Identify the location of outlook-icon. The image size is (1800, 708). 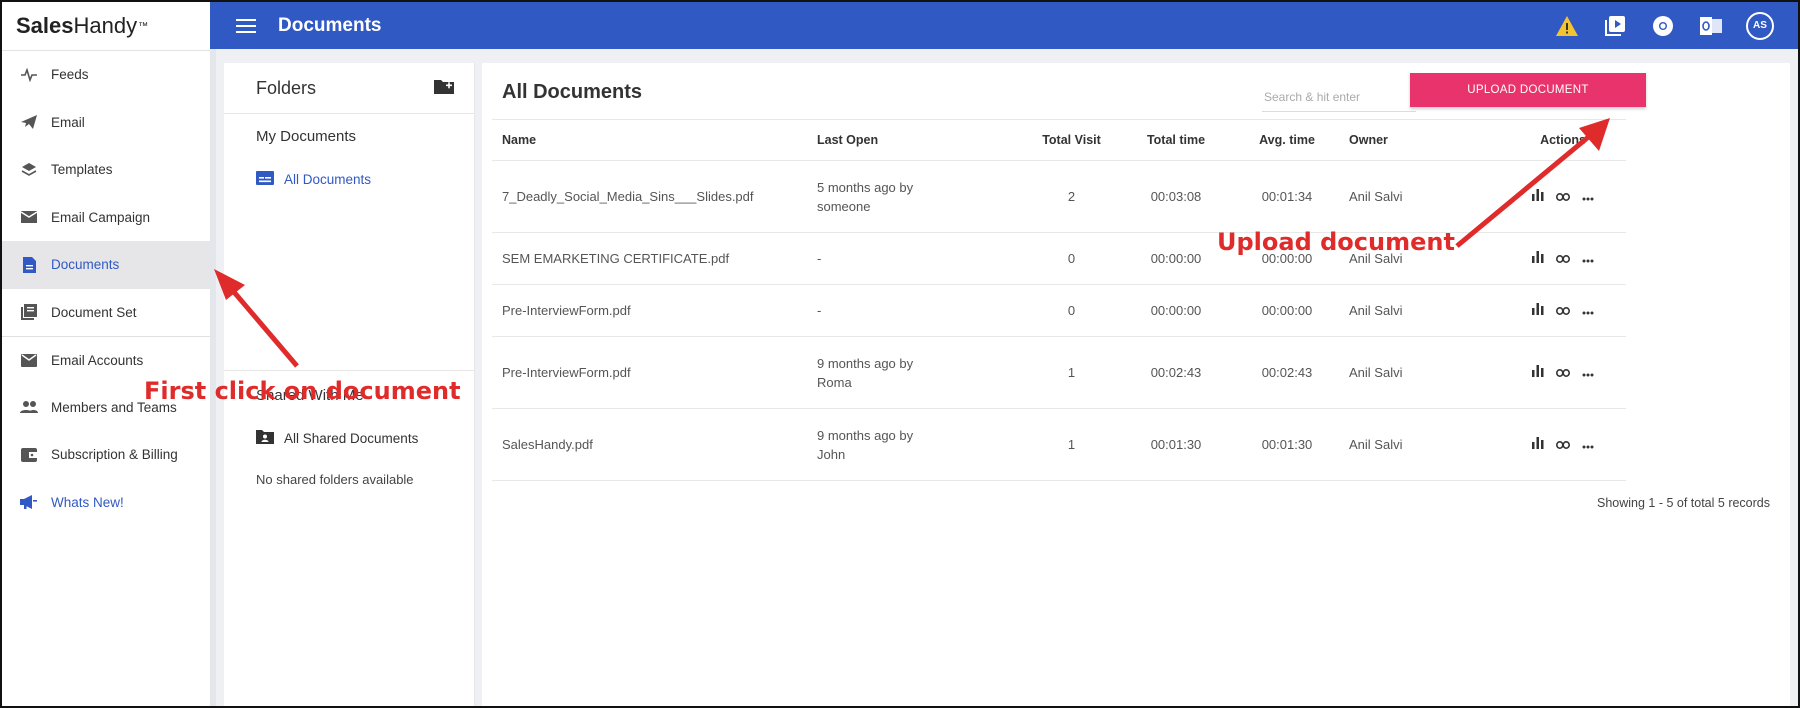
(1711, 26).